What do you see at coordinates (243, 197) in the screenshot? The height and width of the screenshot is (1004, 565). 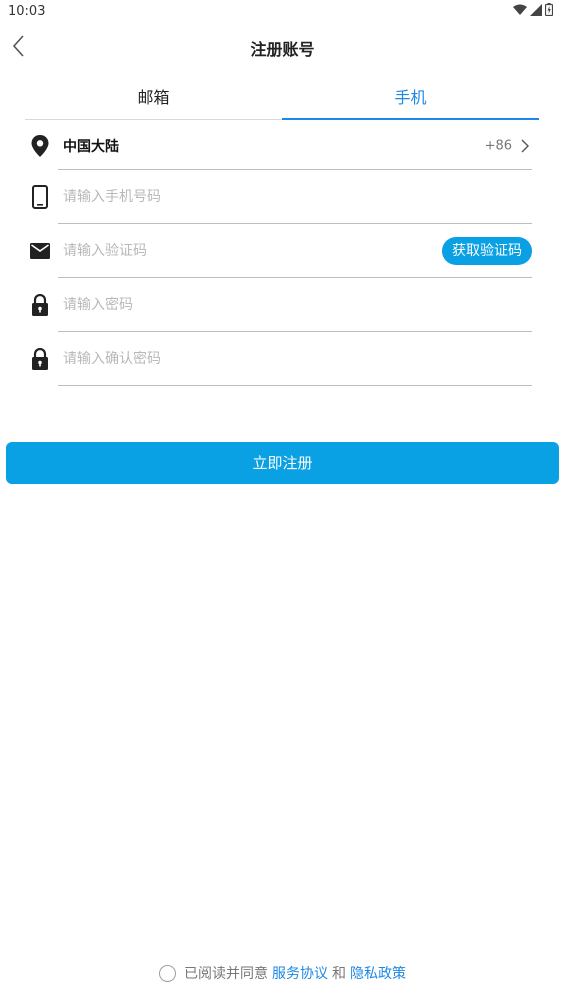 I see `phone-input` at bounding box center [243, 197].